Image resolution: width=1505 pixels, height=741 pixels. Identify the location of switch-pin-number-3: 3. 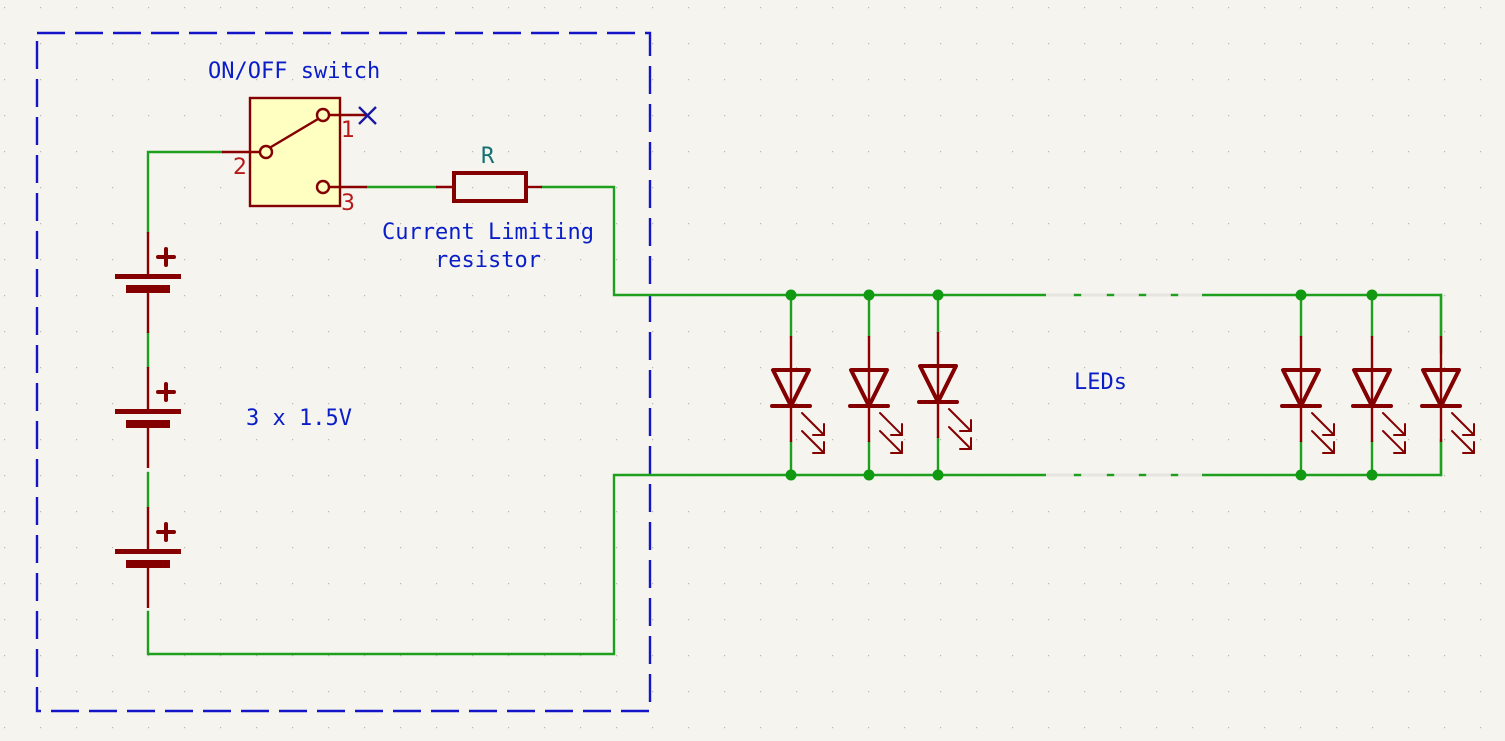
(348, 203).